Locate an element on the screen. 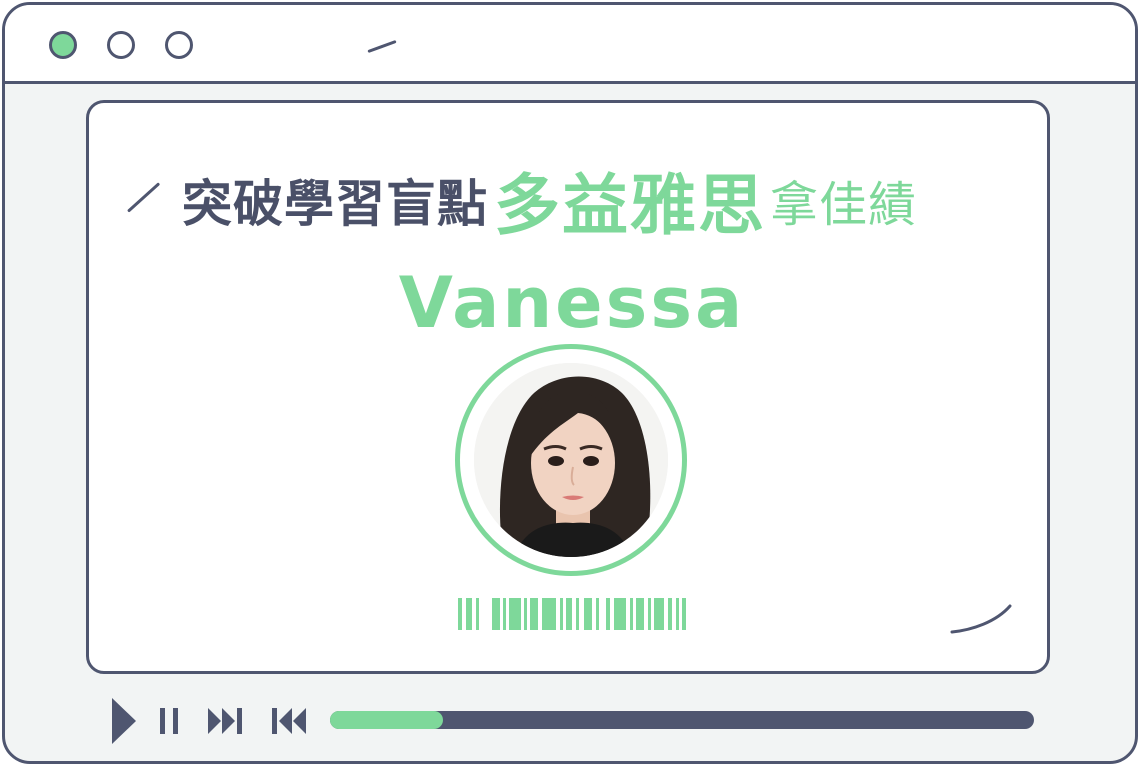 Image resolution: width=1144 pixels, height=769 pixels. progress-fill is located at coordinates (386, 720).